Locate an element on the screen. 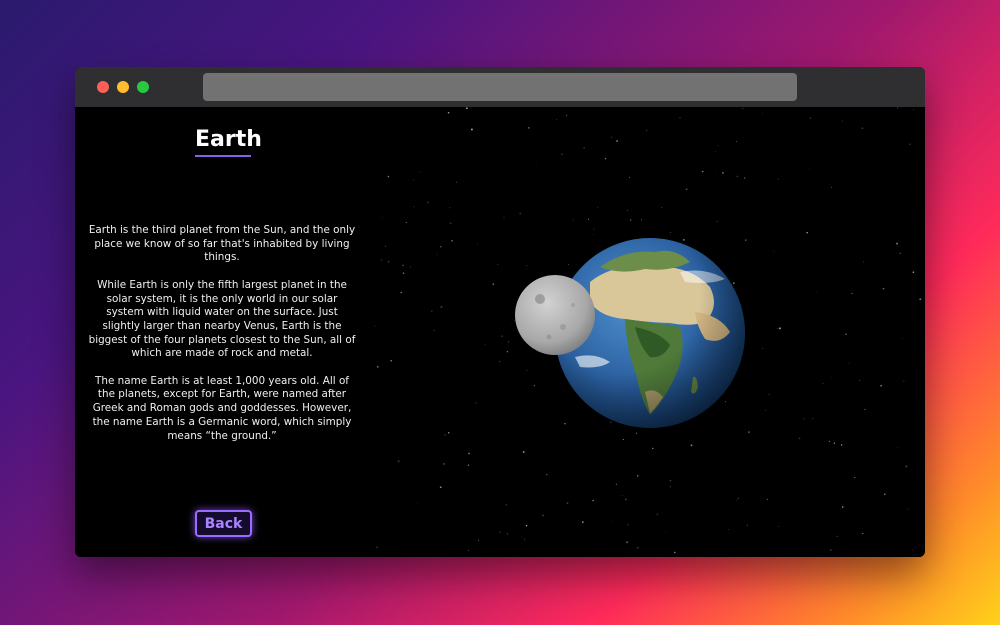 Image resolution: width=1000 pixels, height=625 pixels. minimize-window-icon is located at coordinates (123, 87).